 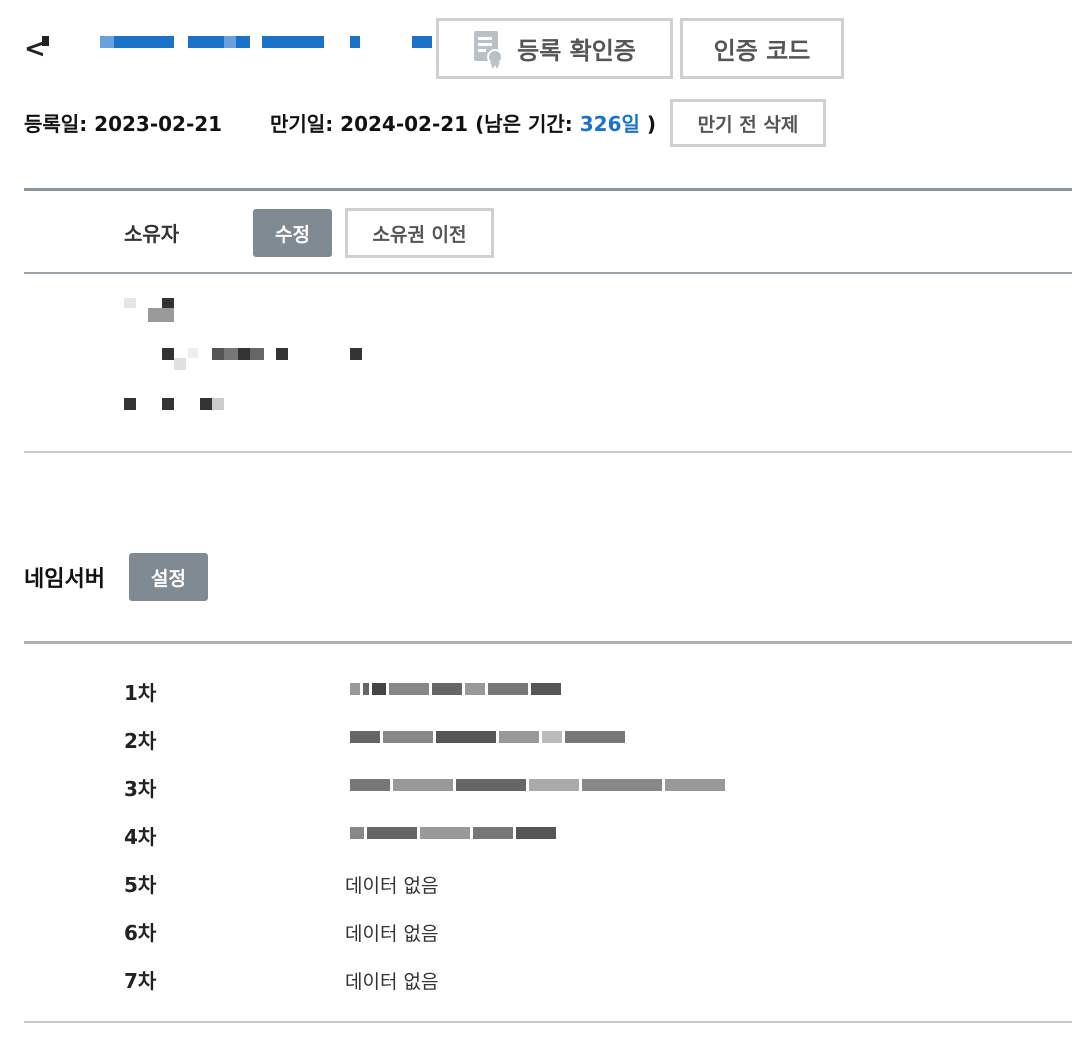 I want to click on auth-code-button-label: 인증 코드, so click(x=762, y=51).